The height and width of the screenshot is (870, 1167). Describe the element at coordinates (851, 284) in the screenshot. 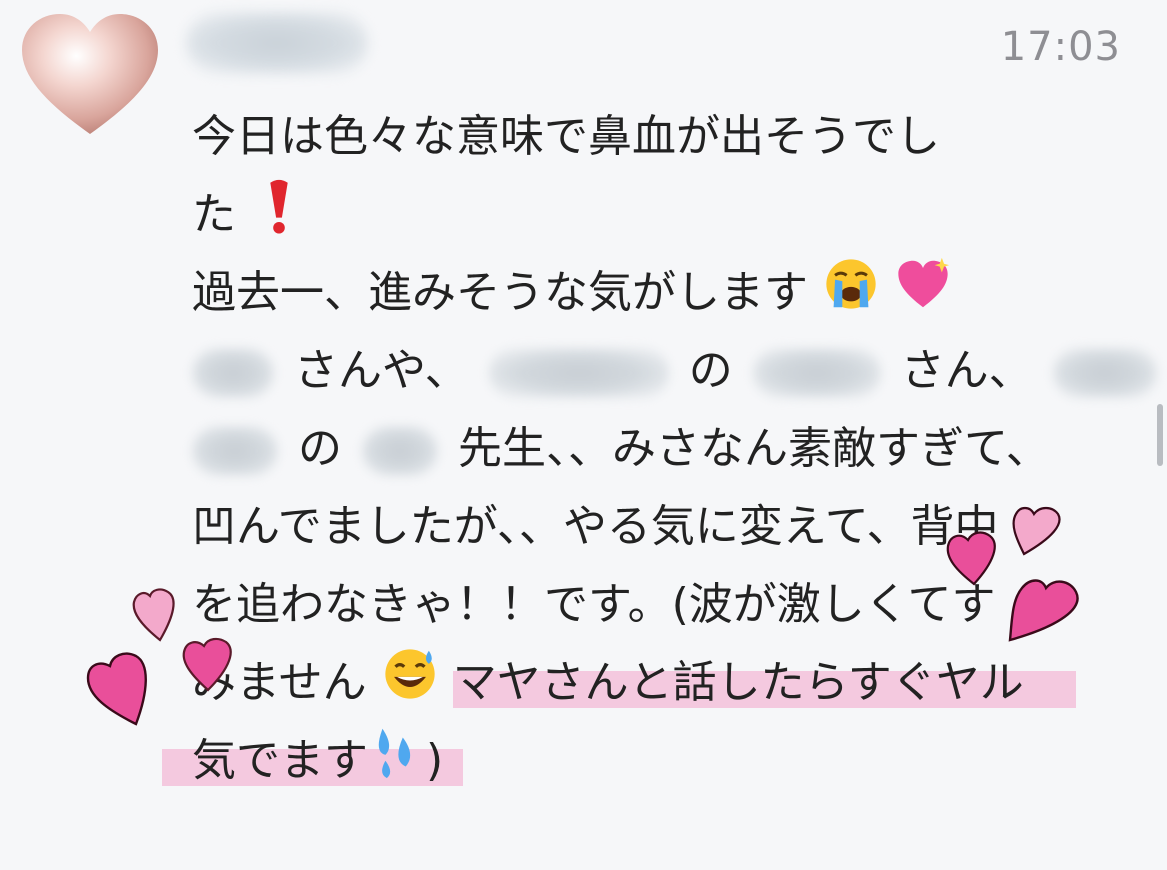

I see `crying-face-icon` at that location.